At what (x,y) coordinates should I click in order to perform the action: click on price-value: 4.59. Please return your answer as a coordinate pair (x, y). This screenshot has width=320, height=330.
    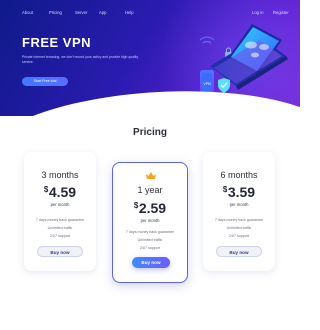
    Looking at the image, I should click on (62, 192).